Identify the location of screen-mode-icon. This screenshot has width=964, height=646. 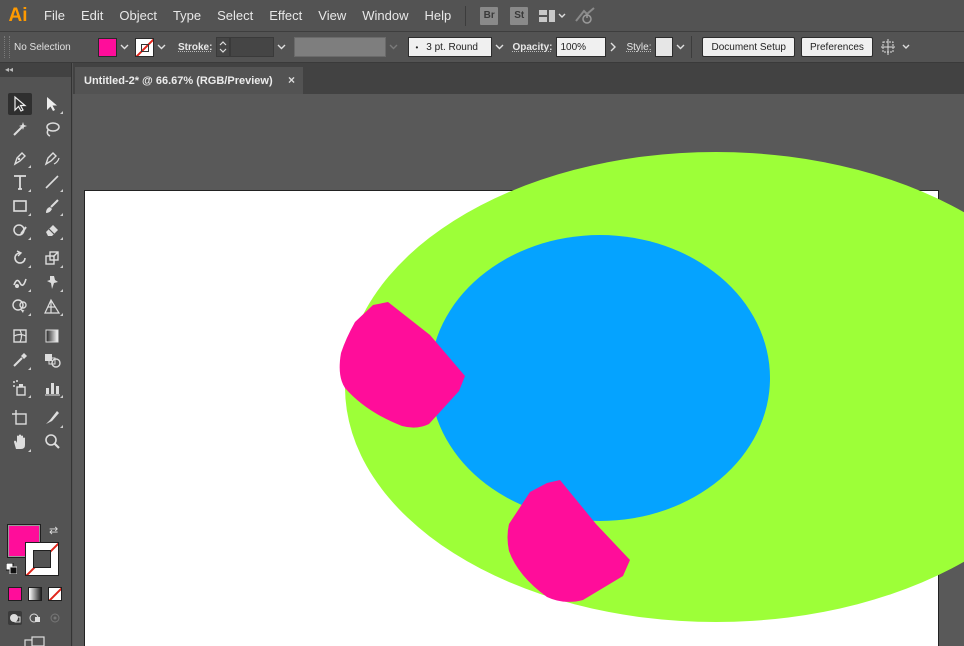
(36, 640).